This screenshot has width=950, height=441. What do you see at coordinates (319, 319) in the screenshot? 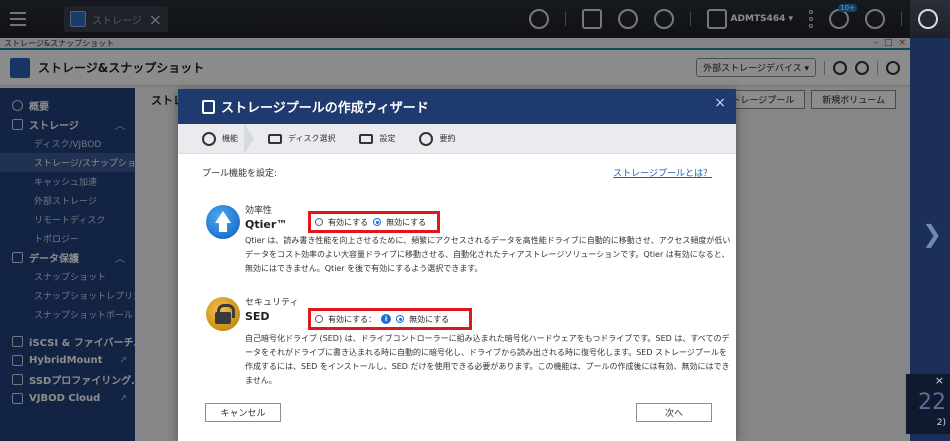
I see `sed-enable-radio` at bounding box center [319, 319].